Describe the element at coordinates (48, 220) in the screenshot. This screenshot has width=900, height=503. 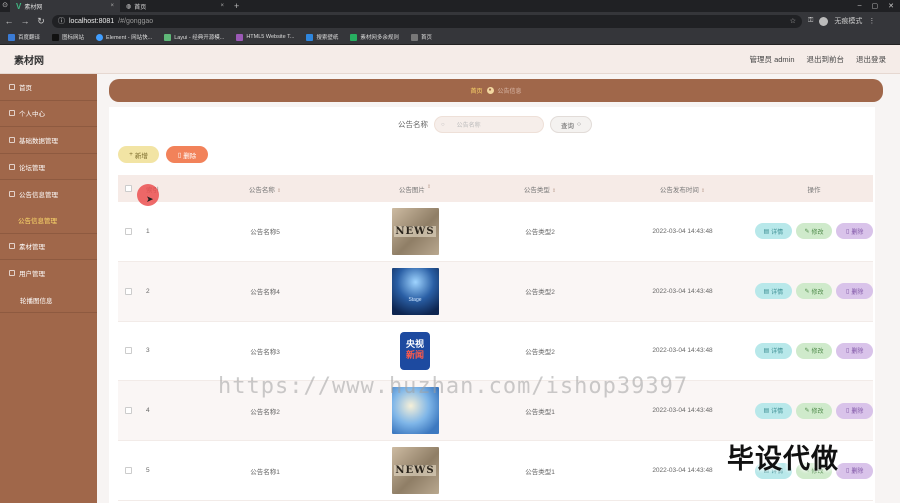
I see `sidebar-subitem-announcement-list: 公告信息管理` at that location.